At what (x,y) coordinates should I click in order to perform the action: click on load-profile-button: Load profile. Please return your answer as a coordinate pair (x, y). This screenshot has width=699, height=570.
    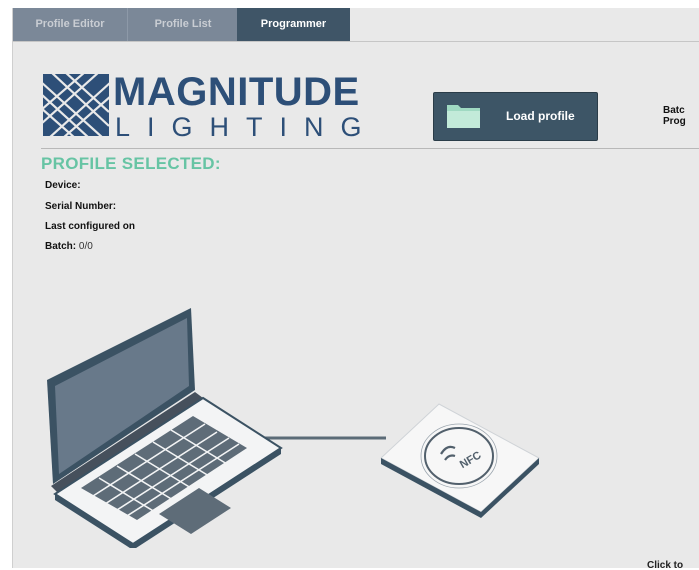
    Looking at the image, I should click on (515, 116).